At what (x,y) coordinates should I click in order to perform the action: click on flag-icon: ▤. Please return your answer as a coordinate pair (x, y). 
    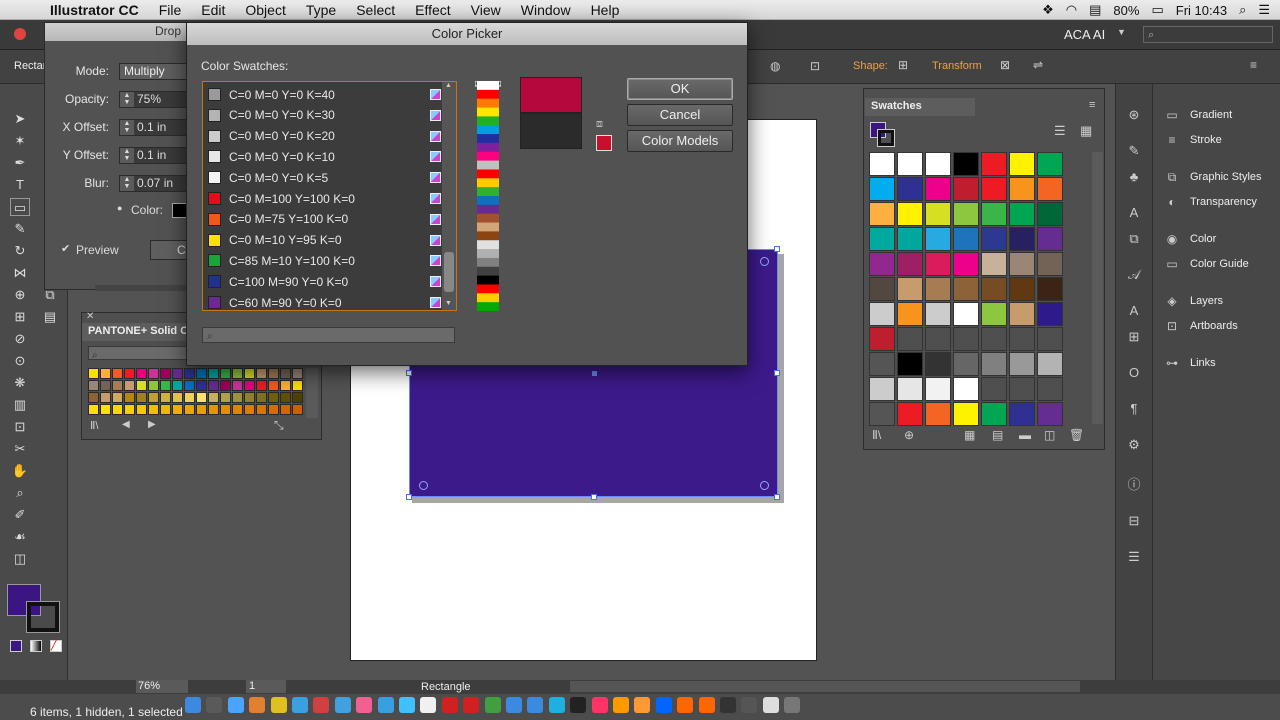
    Looking at the image, I should click on (1095, 10).